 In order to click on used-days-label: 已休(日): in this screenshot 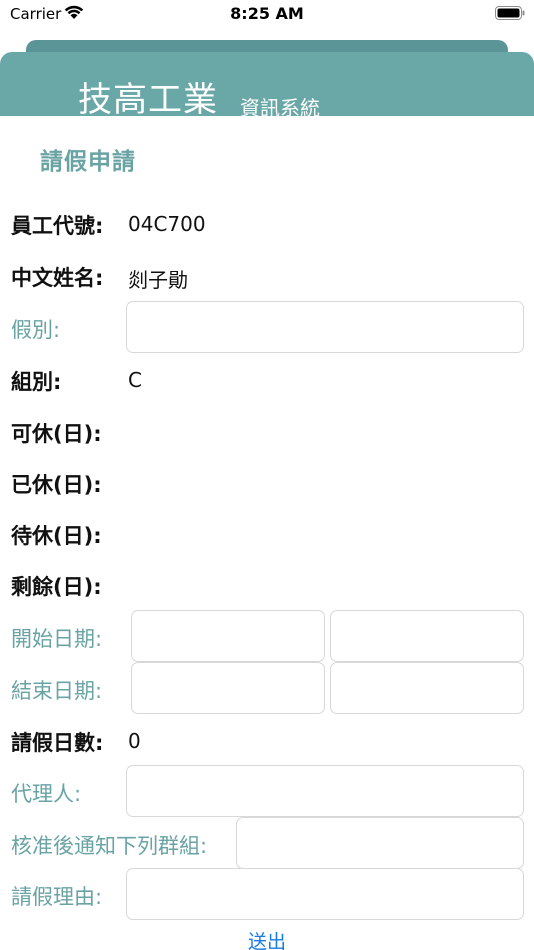, I will do `click(56, 485)`.